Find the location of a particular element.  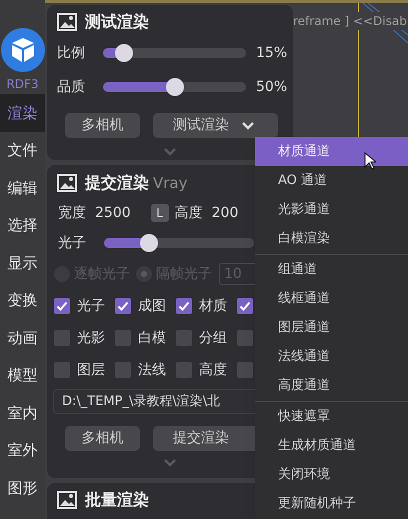

slider-label: 光子 is located at coordinates (72, 243).